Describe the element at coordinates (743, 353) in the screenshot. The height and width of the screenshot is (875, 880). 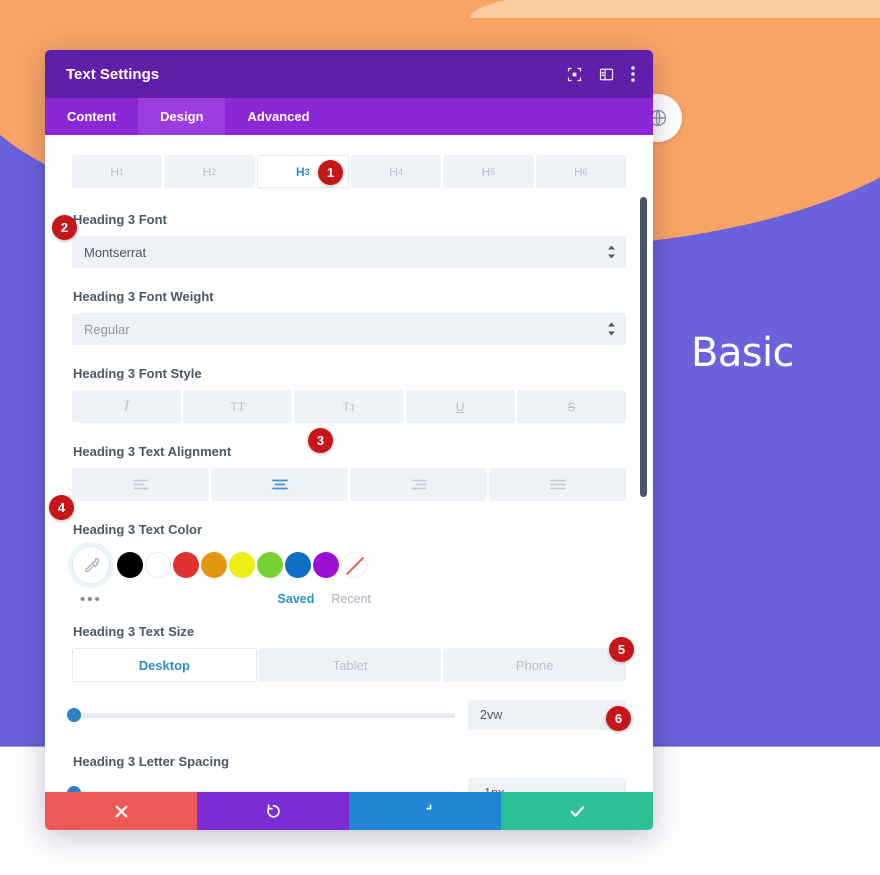
I see `hero-word-basic: Basic` at that location.